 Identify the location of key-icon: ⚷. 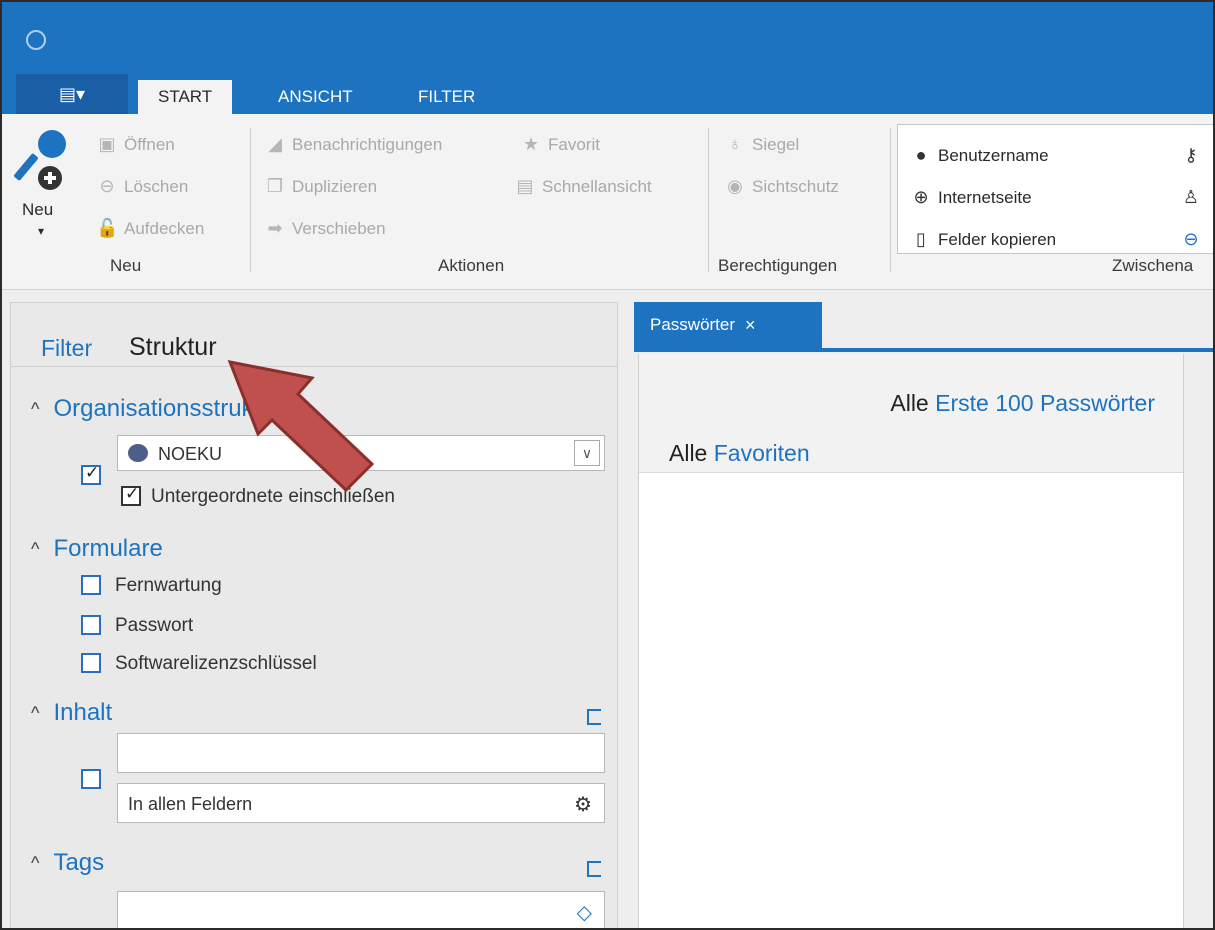
(1191, 155).